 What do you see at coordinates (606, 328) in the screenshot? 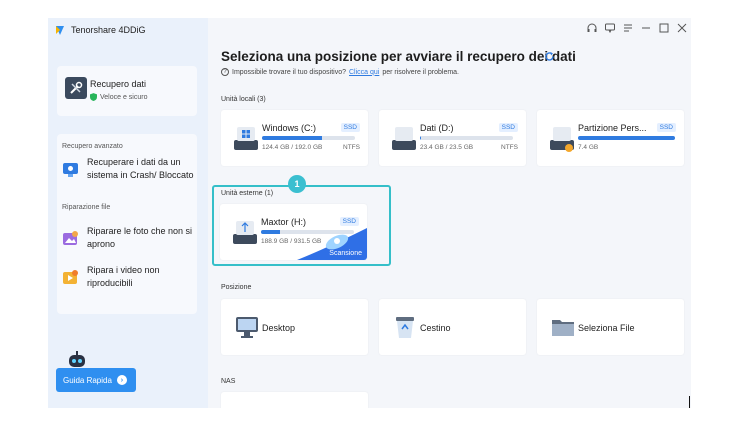
I see `location-label: Seleziona File` at bounding box center [606, 328].